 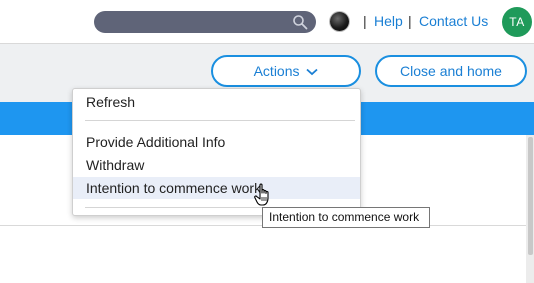 What do you see at coordinates (220, 120) in the screenshot?
I see `menu-separator` at bounding box center [220, 120].